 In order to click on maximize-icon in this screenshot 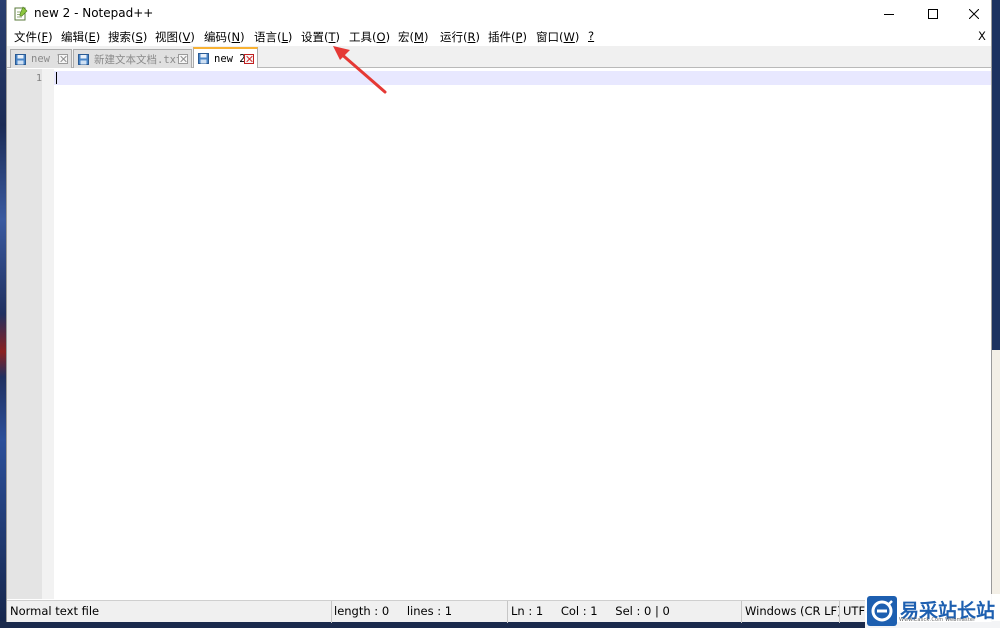, I will do `click(933, 13)`.